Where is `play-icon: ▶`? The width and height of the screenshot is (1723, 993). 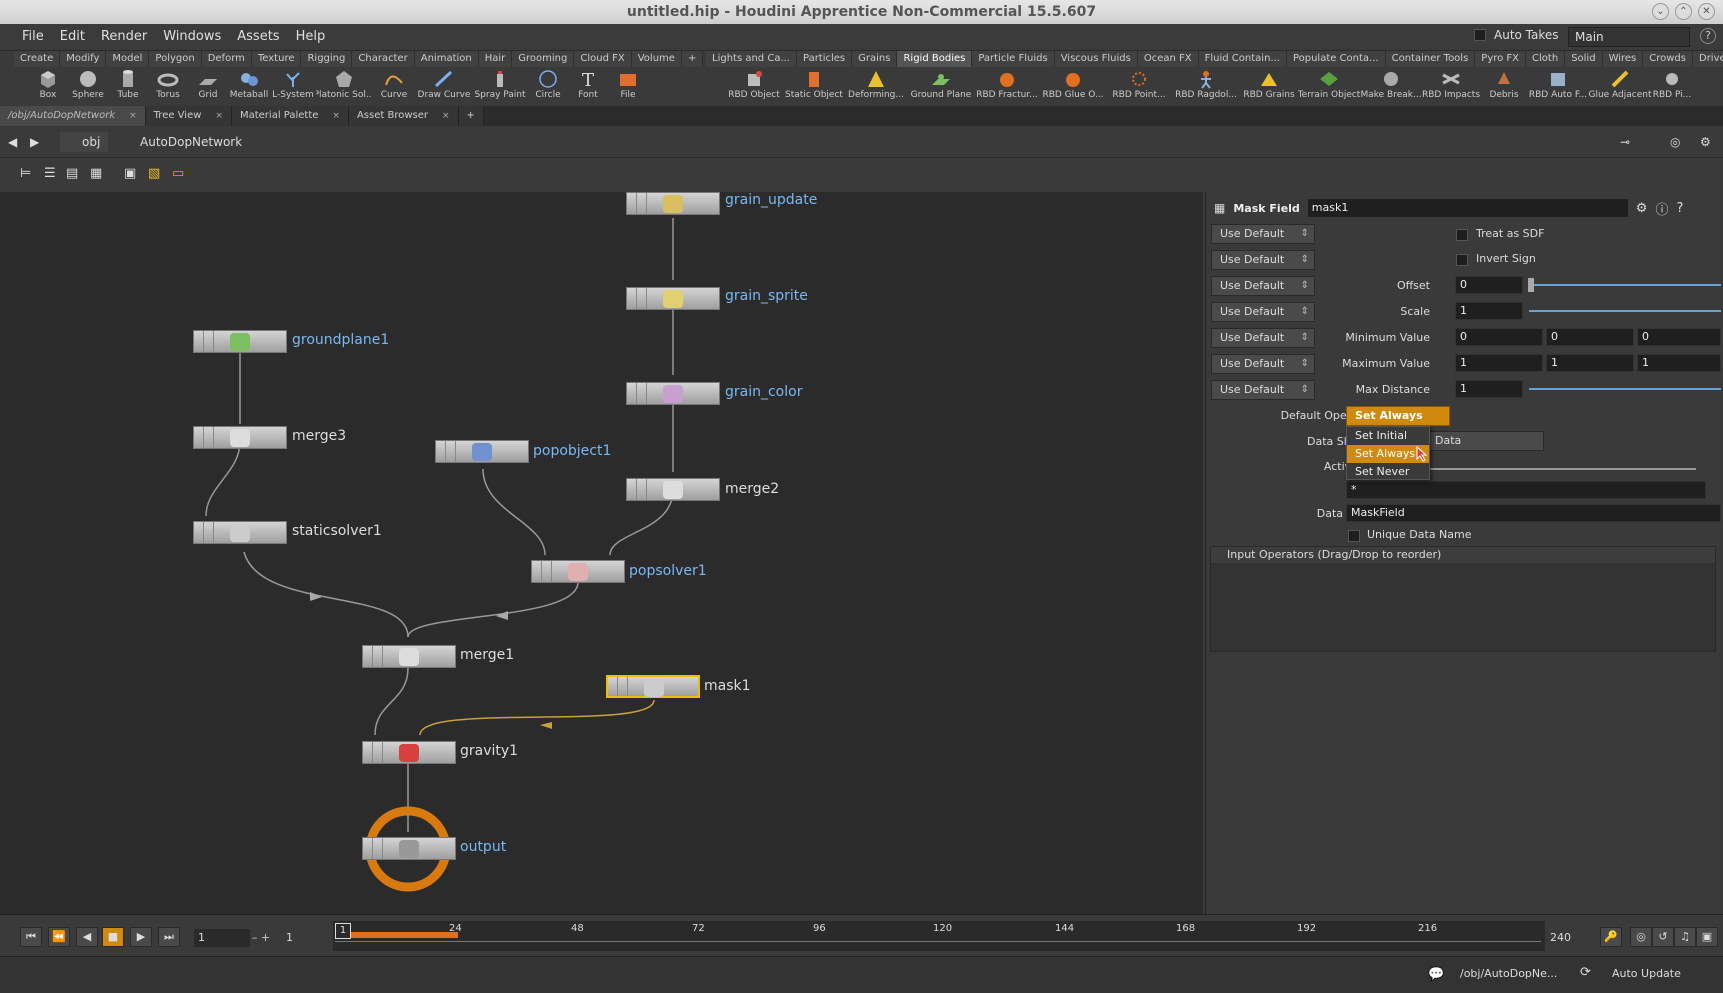 play-icon: ▶ is located at coordinates (141, 937).